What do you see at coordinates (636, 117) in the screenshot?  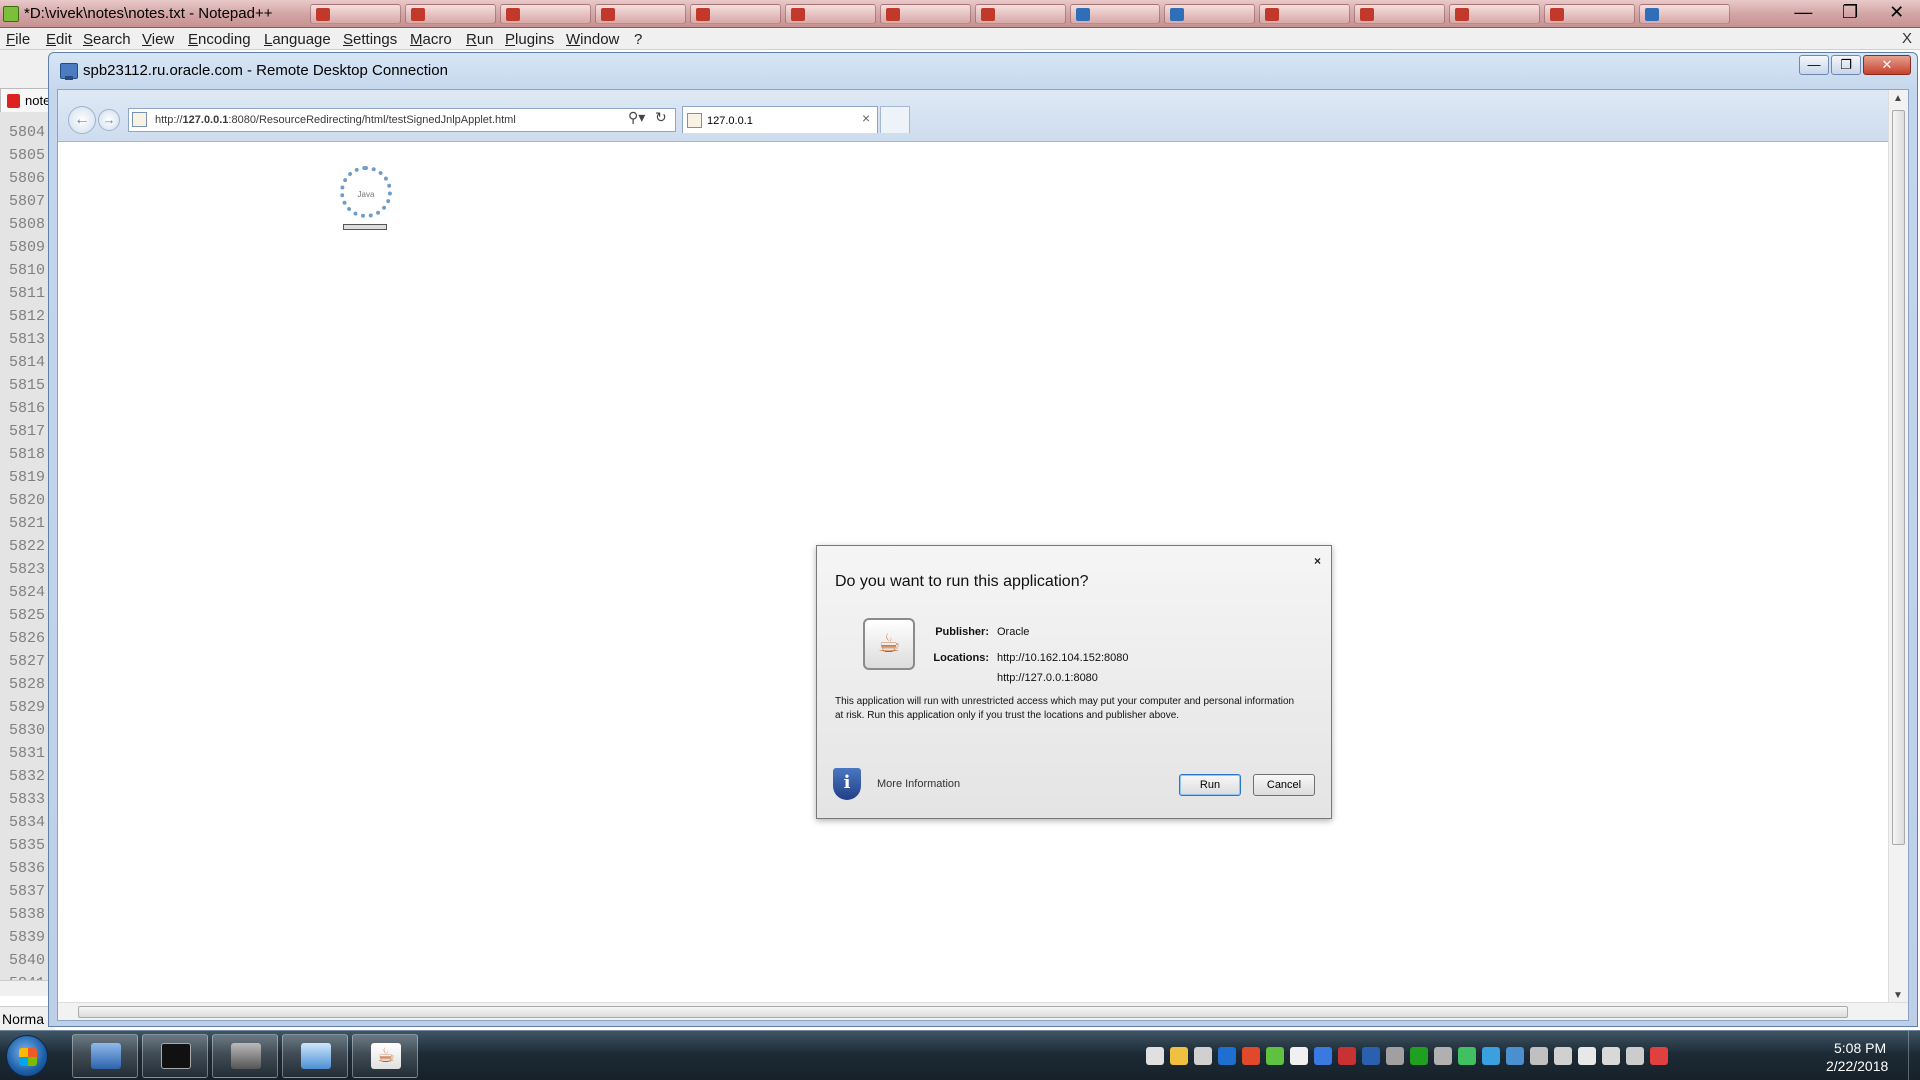 I see `search-dropdown-icon: ⚲▾` at bounding box center [636, 117].